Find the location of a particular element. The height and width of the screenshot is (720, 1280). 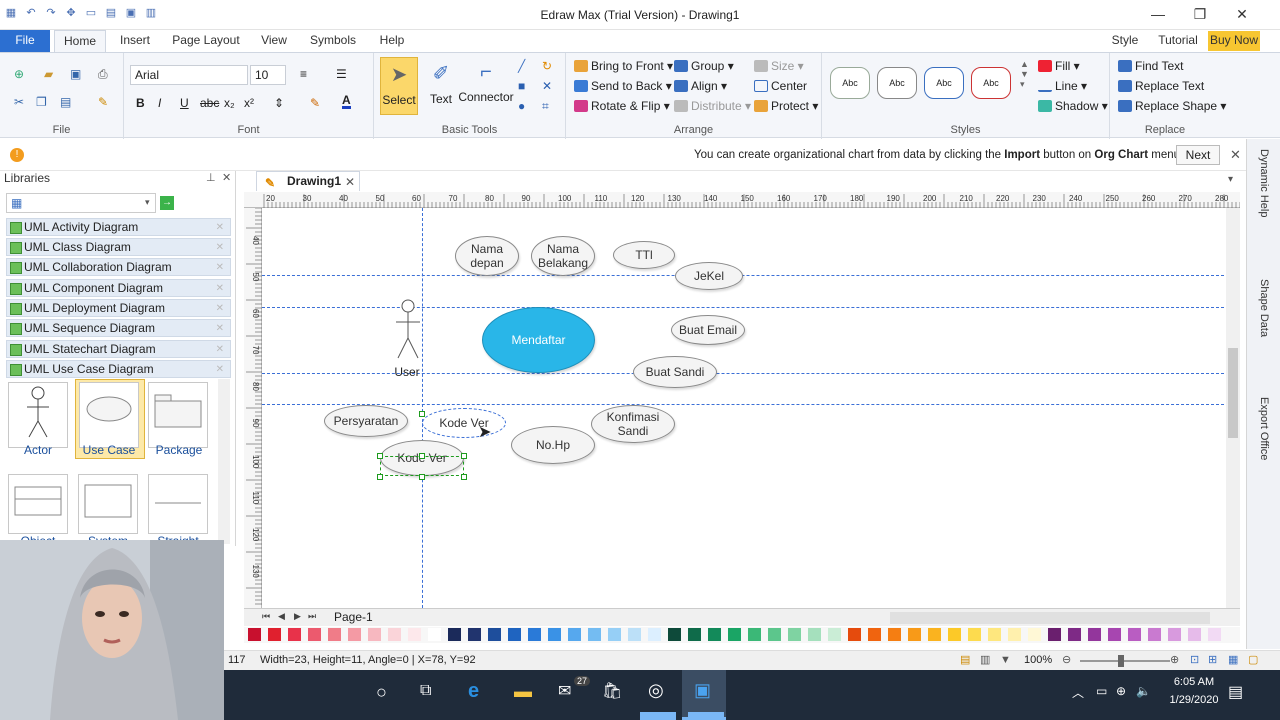

library-item: UML Activity Diagram ✕ is located at coordinates (118, 227).